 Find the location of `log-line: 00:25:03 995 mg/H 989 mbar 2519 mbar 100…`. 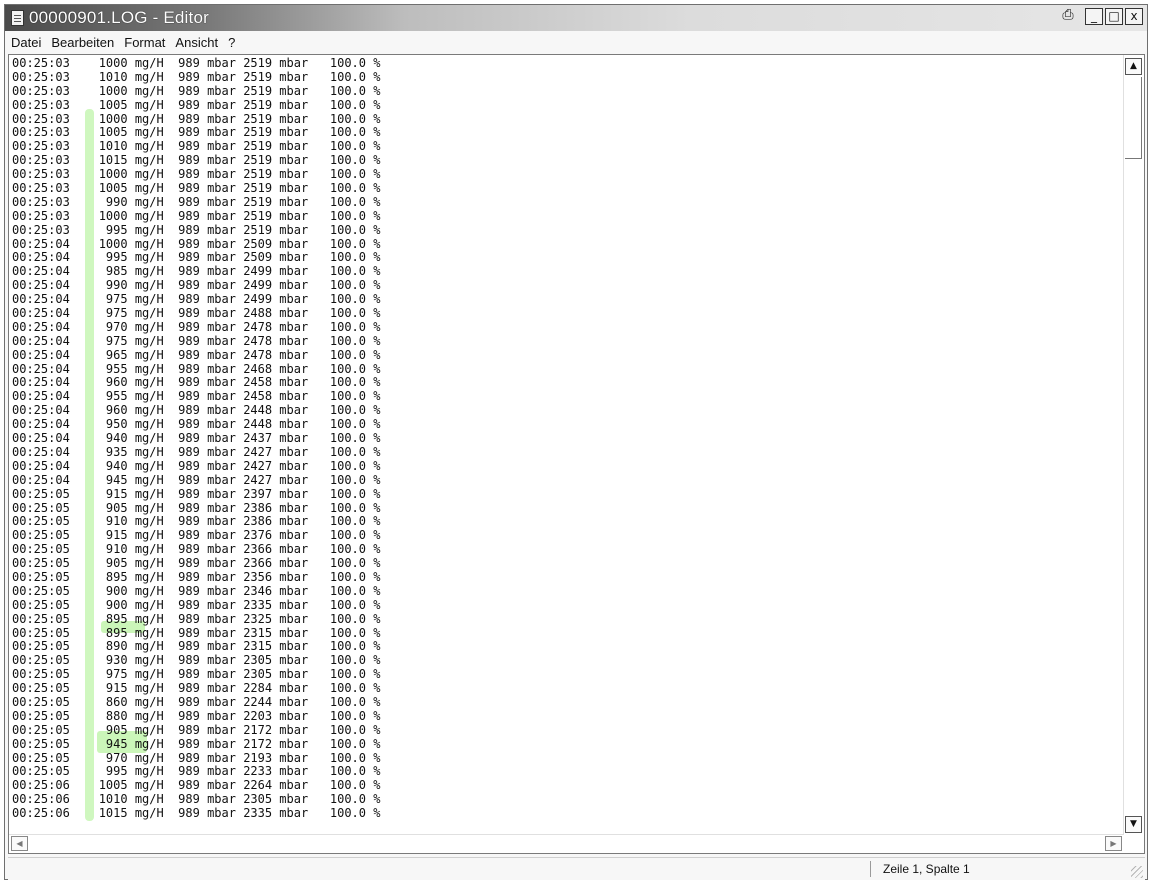

log-line: 00:25:03 995 mg/H 989 mbar 2519 mbar 100… is located at coordinates (196, 229).